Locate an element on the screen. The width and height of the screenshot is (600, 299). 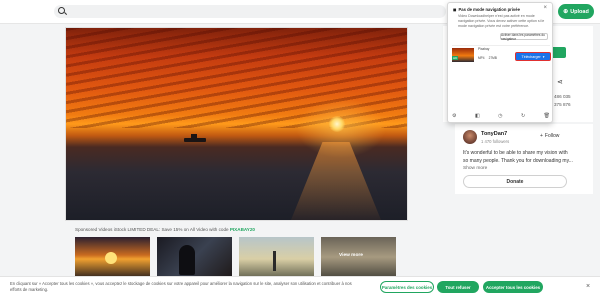
download-media-button: Télécharger ▾ is located at coordinates (533, 56).